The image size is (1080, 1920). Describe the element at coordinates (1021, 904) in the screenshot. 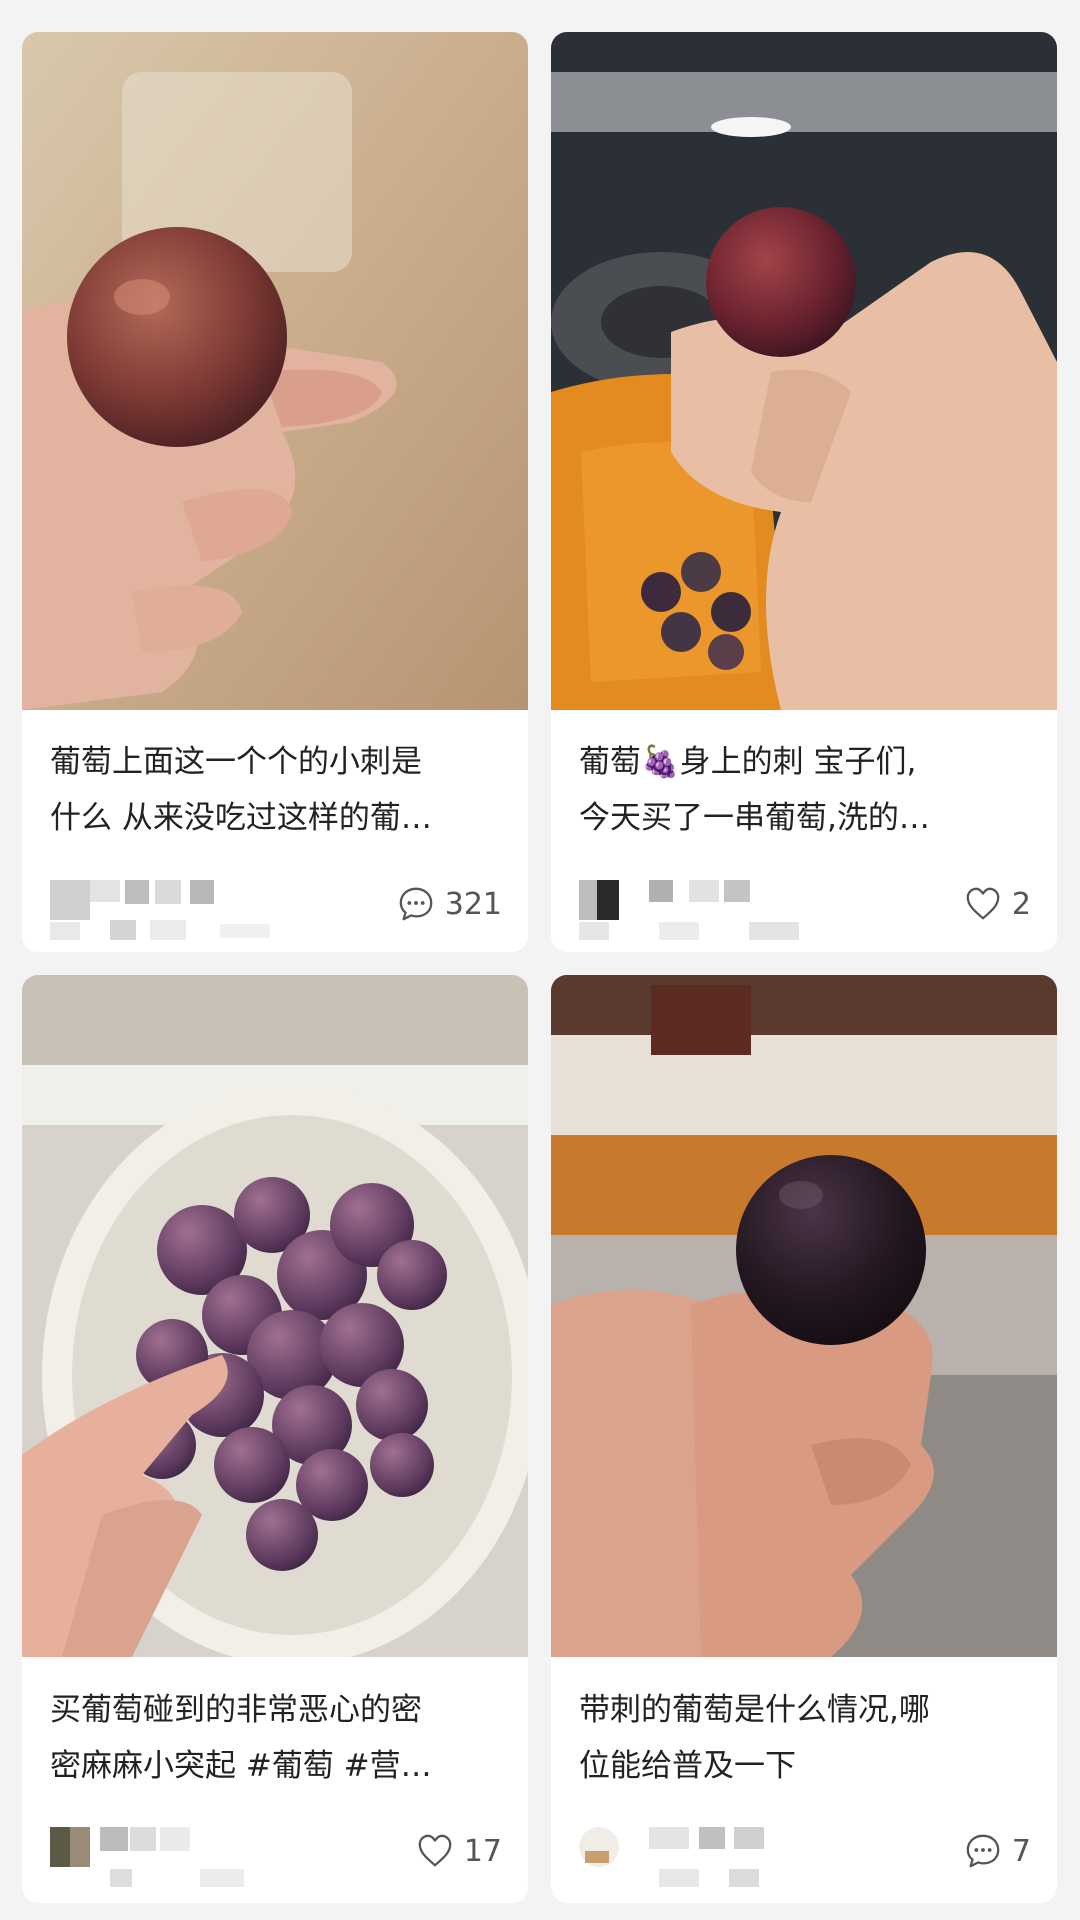

I see `stat-value: 2` at that location.